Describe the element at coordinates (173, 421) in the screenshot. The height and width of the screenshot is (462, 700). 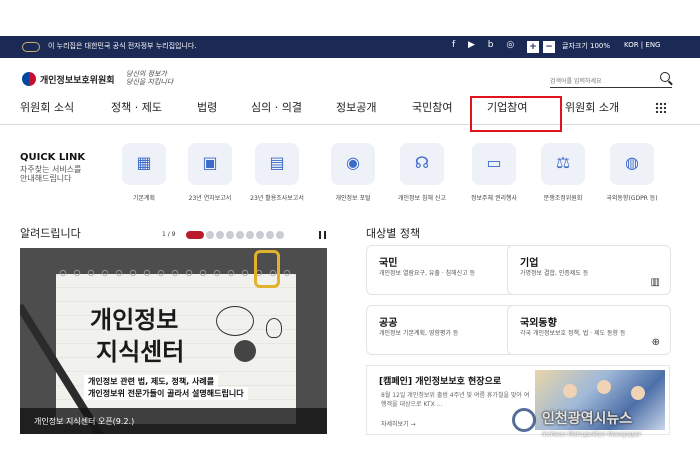
I see `banner-caption: 개인정보 지식센터 오픈(9.2.)` at that location.